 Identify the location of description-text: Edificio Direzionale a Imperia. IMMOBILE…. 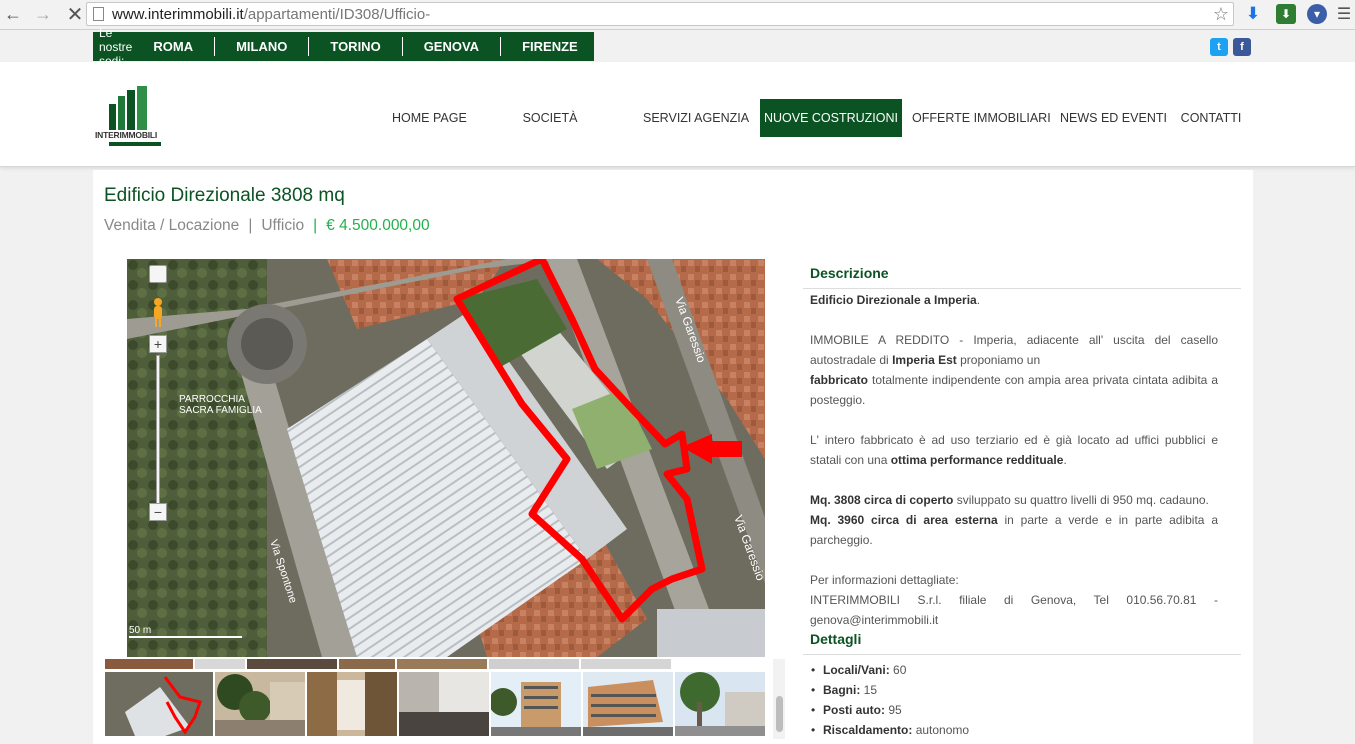
(1014, 460).